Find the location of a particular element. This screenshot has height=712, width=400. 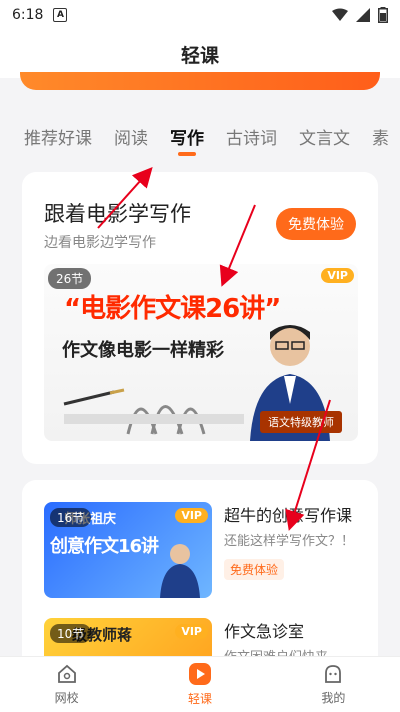

free-trial-tag: 免费体验 is located at coordinates (254, 569).